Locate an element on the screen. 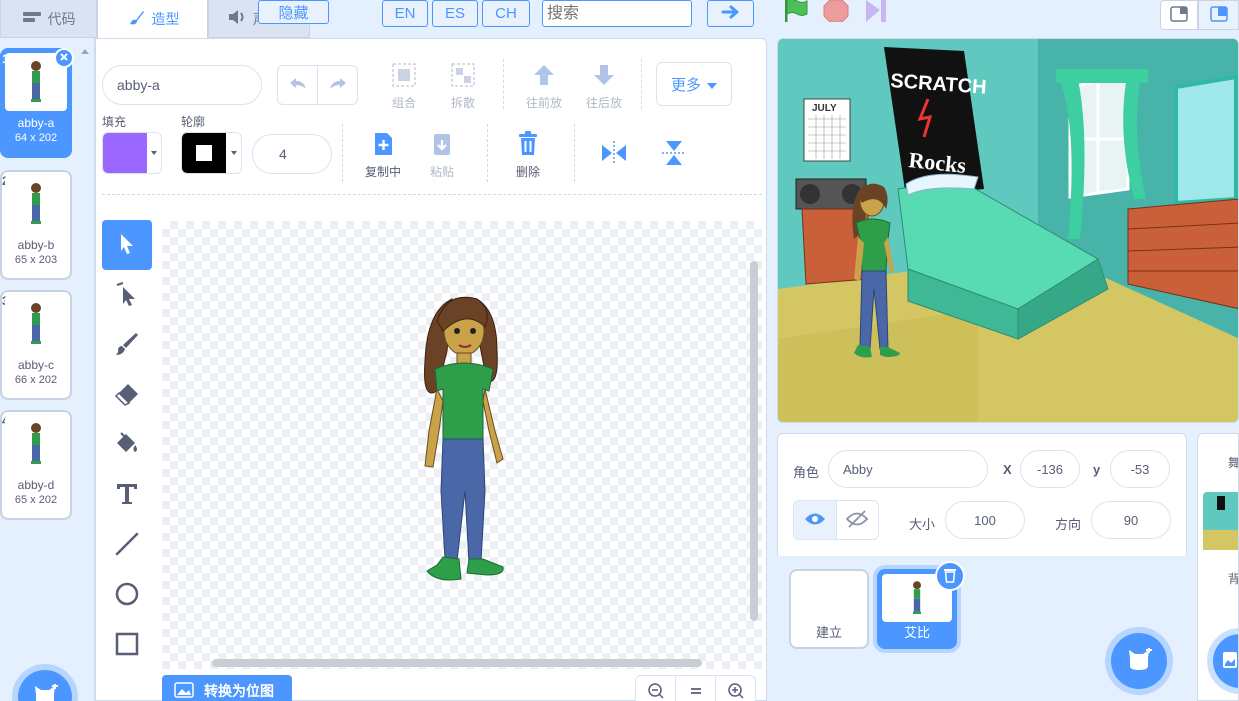 The image size is (1239, 701). circle-tool is located at coordinates (127, 595).